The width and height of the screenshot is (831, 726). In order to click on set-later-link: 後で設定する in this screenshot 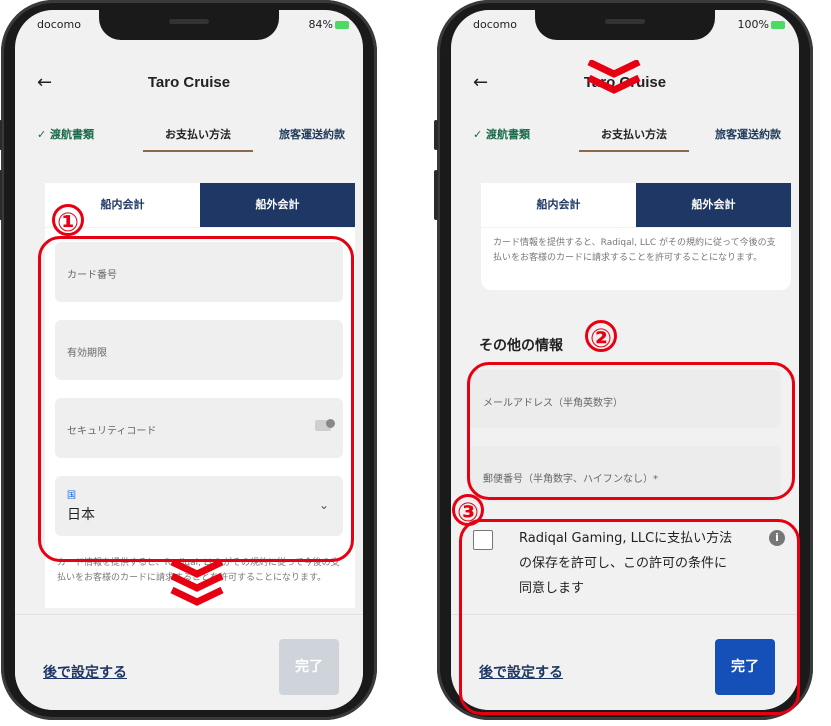, I will do `click(85, 672)`.